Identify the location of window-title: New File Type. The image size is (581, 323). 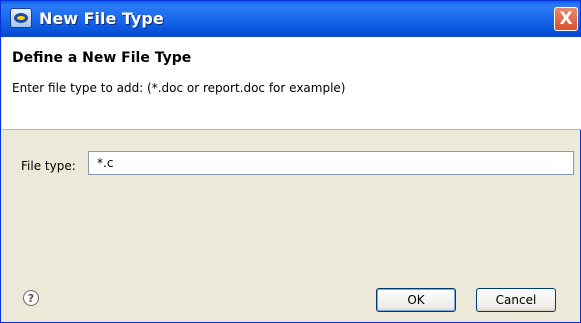
(101, 18).